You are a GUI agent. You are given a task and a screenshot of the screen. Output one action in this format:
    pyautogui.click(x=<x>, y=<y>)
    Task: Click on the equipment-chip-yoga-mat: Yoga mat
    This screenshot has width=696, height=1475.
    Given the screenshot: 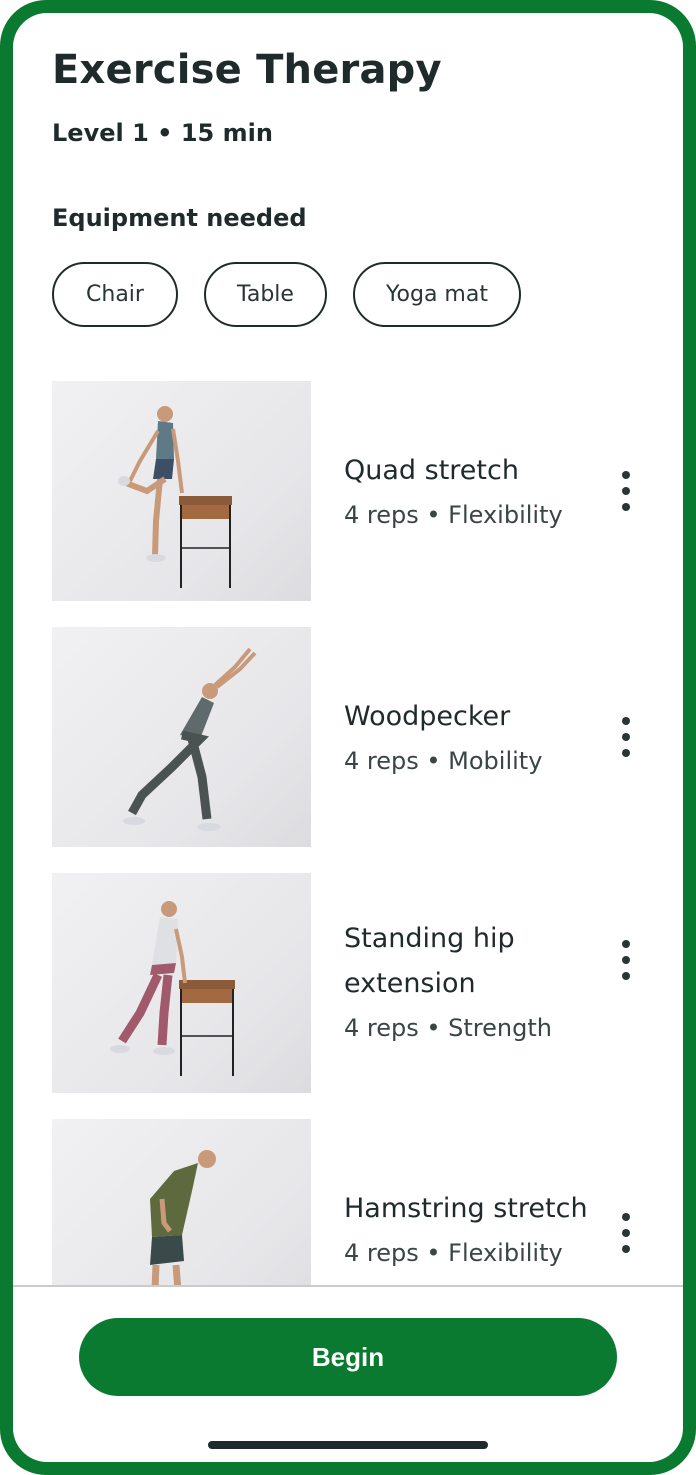 What is the action you would take?
    pyautogui.click(x=437, y=294)
    